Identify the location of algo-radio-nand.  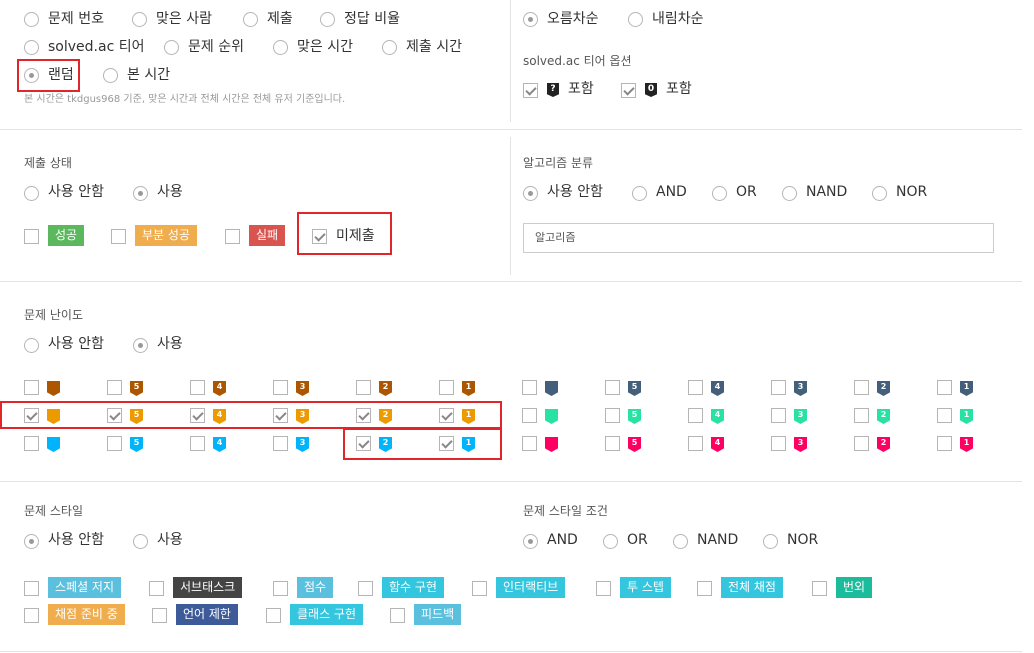
(789, 193).